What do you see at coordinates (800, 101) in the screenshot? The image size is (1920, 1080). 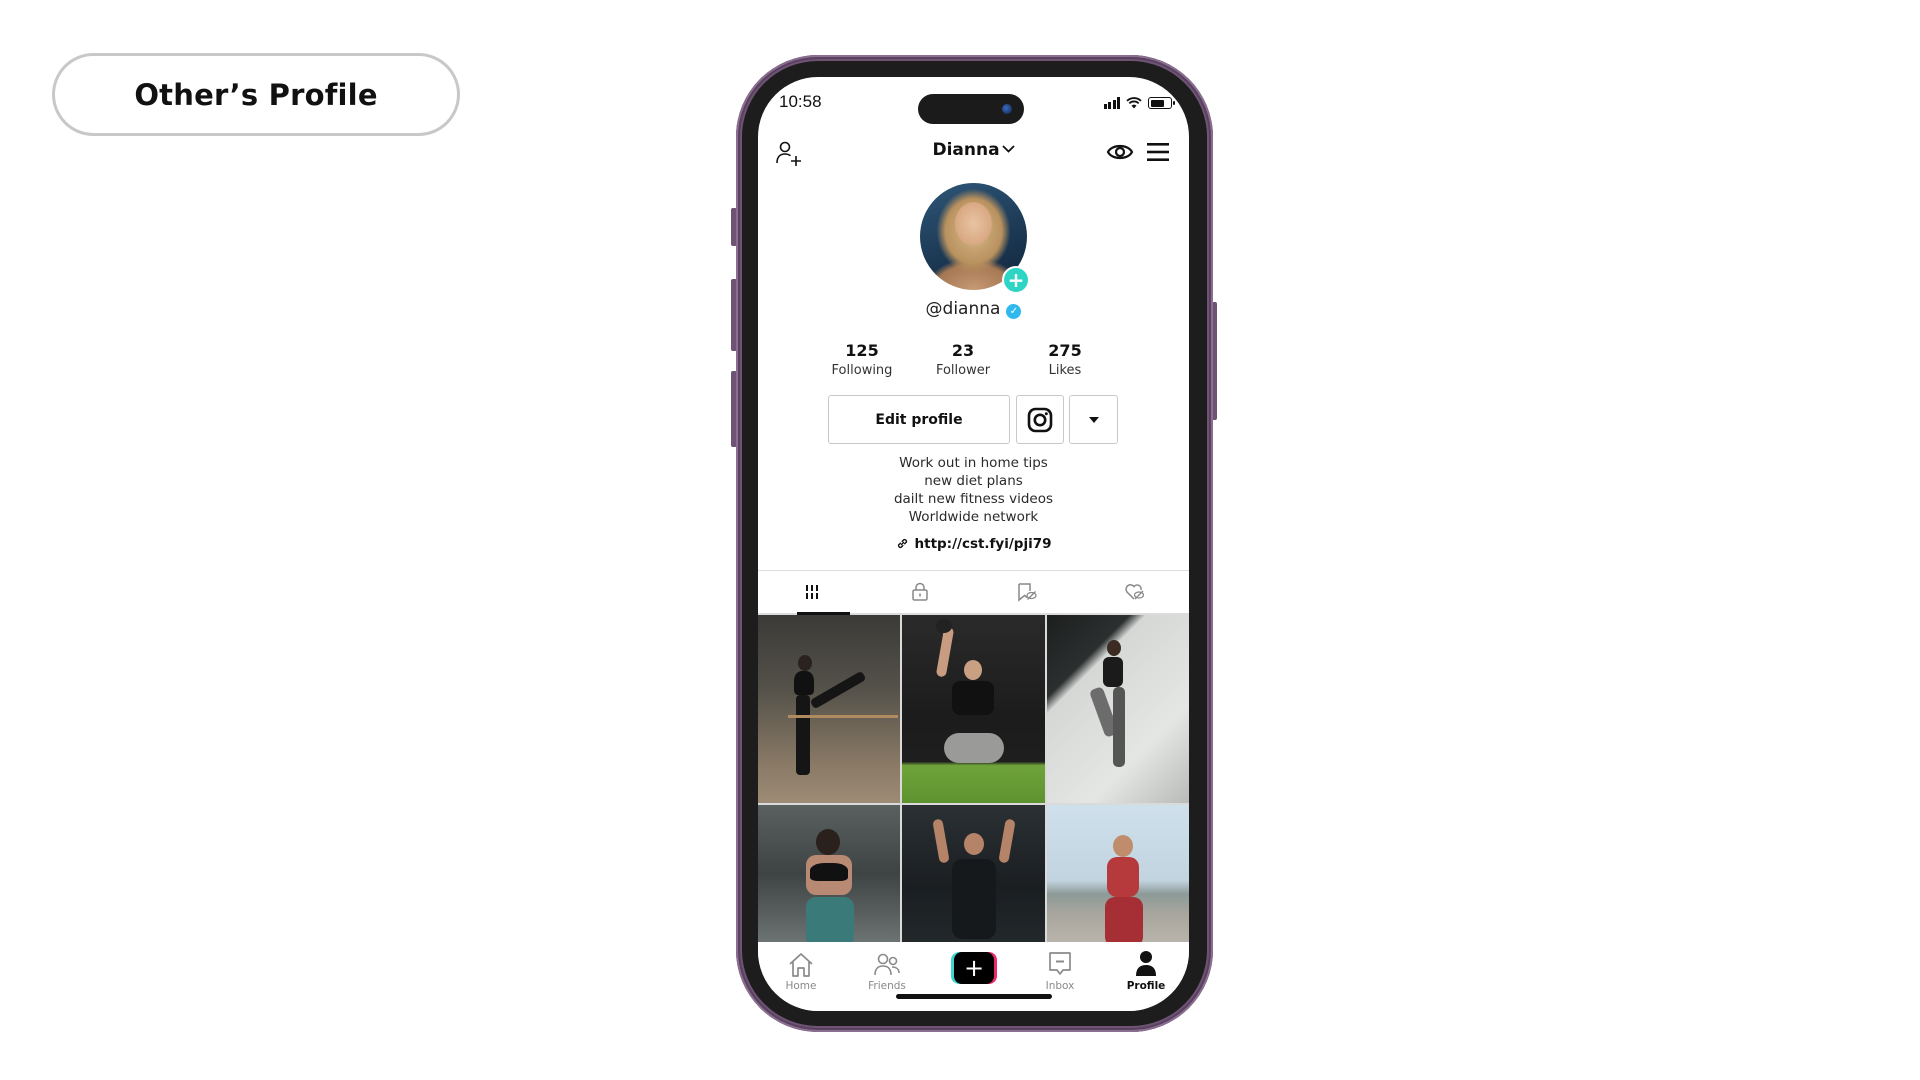 I see `status-time: 10:58` at bounding box center [800, 101].